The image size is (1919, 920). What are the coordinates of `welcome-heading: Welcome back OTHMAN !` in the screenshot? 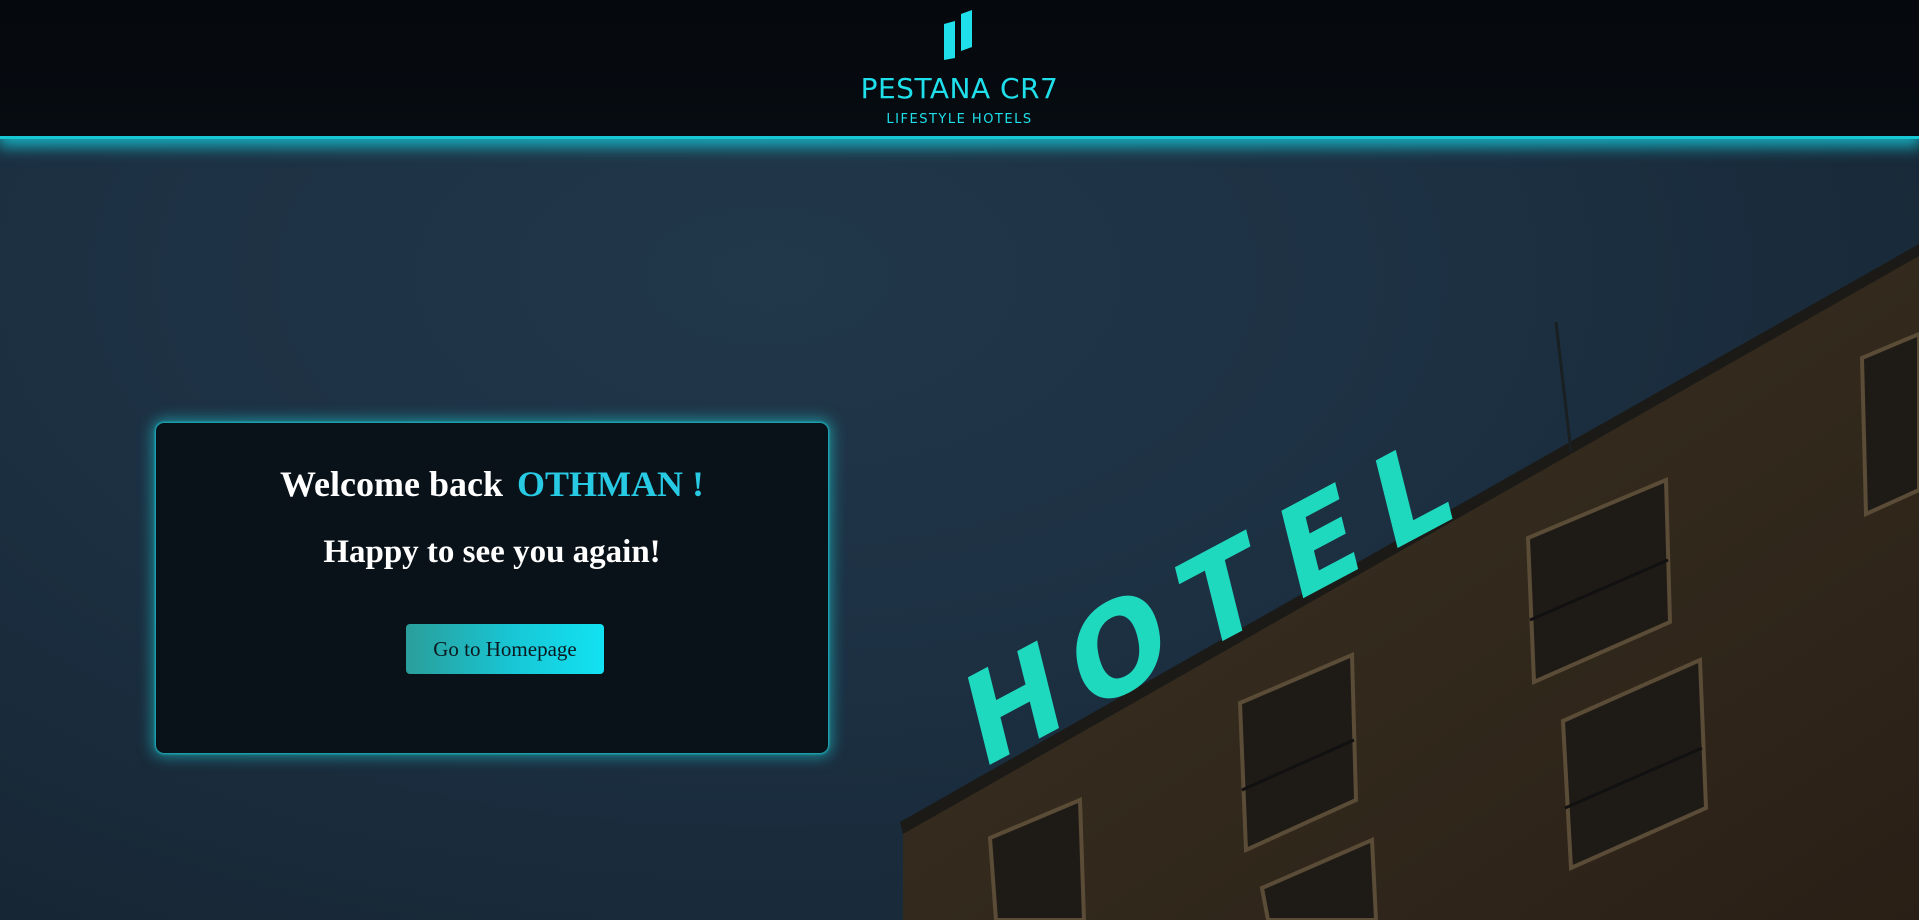 It's located at (492, 484).